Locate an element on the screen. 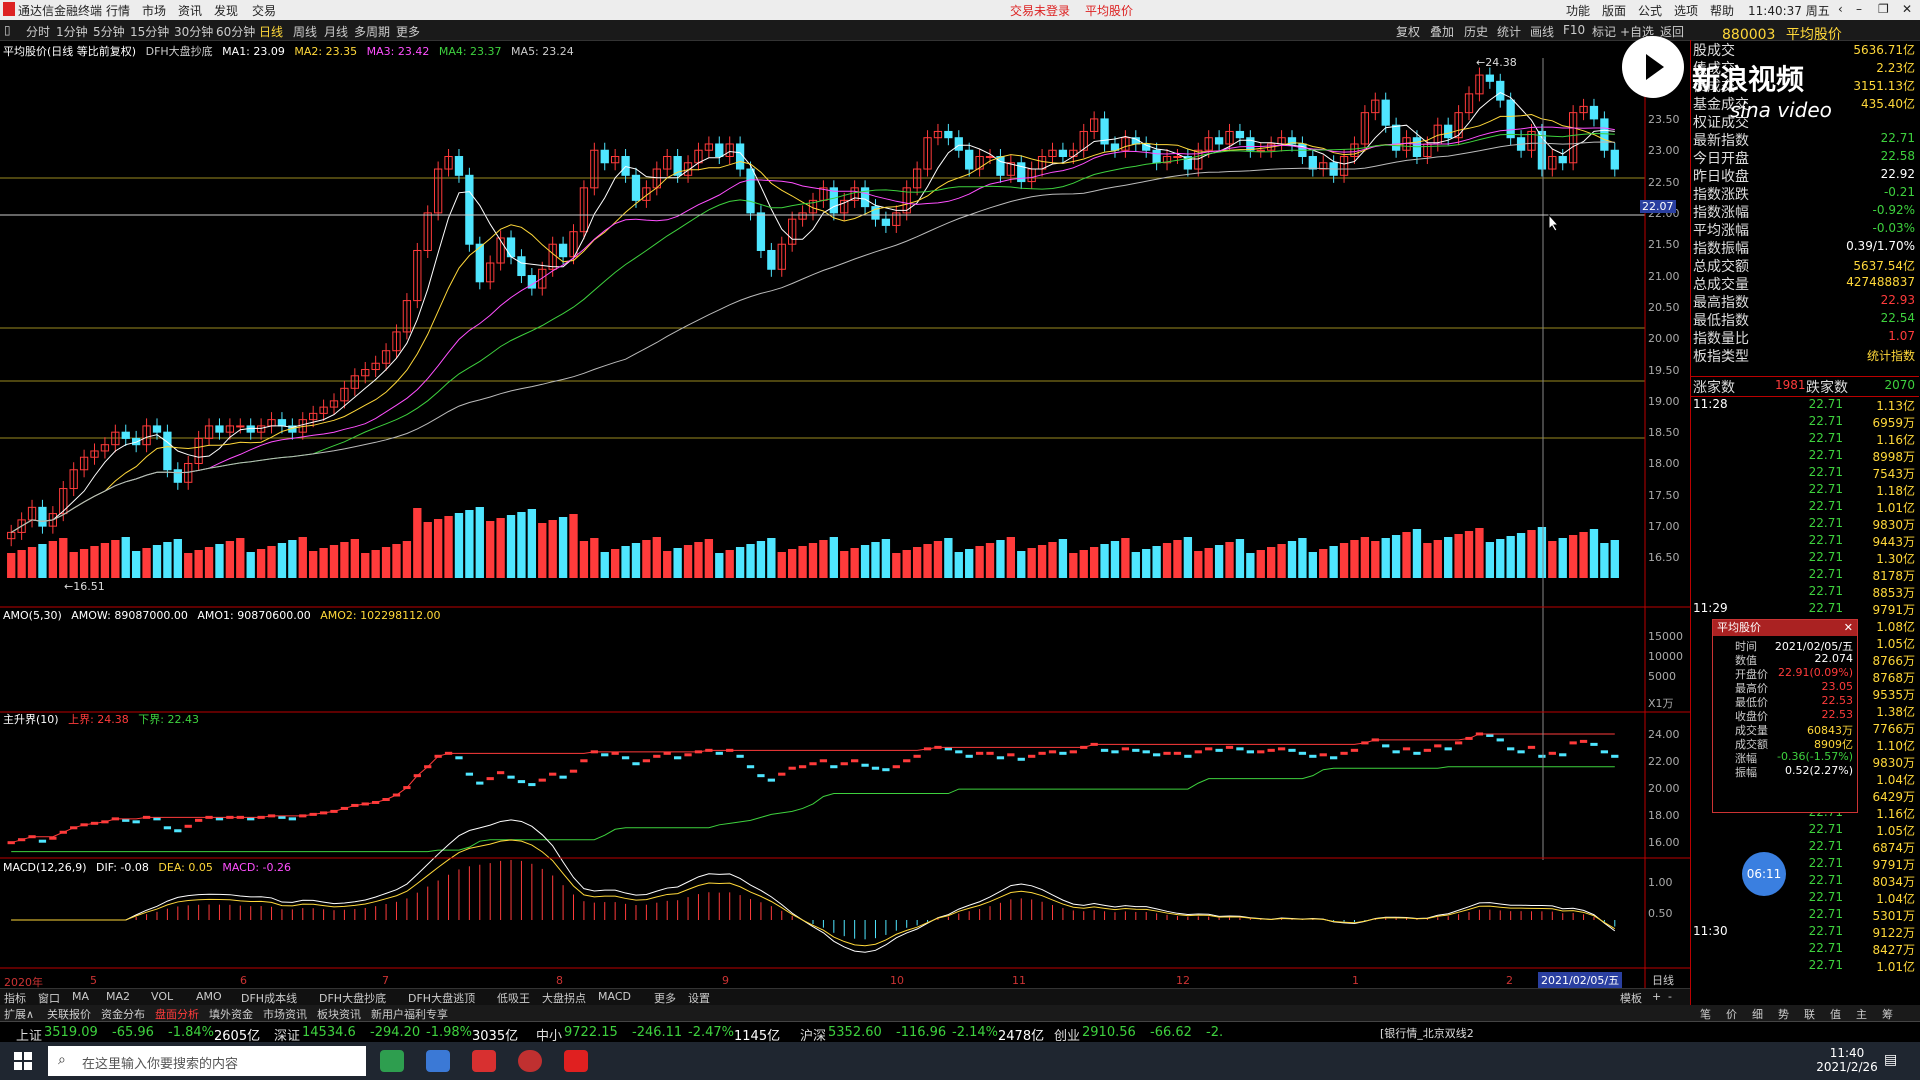 The height and width of the screenshot is (1080, 1920). menu-gongneng: 功能 is located at coordinates (1578, 10).